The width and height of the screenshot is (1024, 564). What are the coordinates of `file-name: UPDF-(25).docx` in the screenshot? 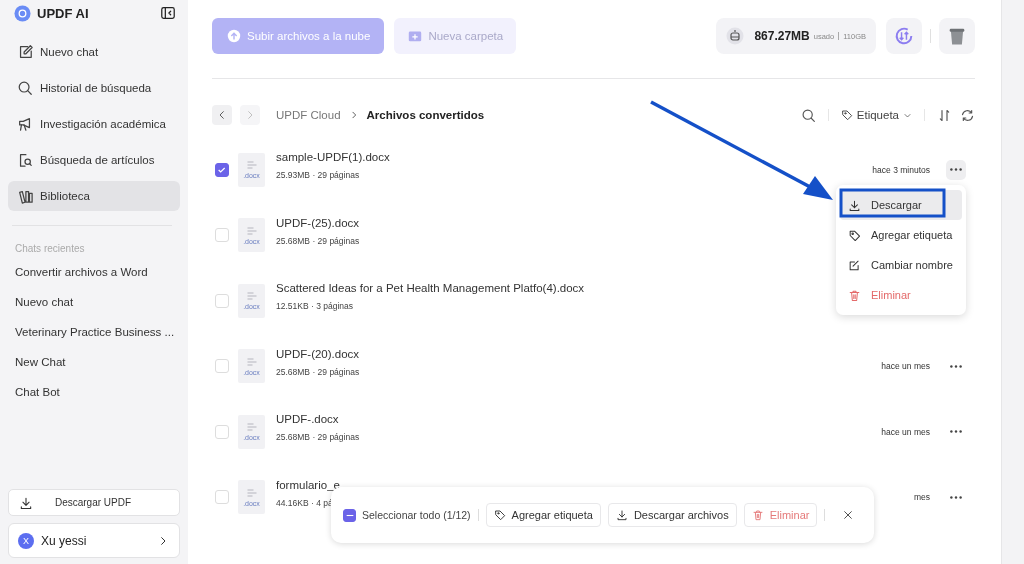 It's located at (318, 222).